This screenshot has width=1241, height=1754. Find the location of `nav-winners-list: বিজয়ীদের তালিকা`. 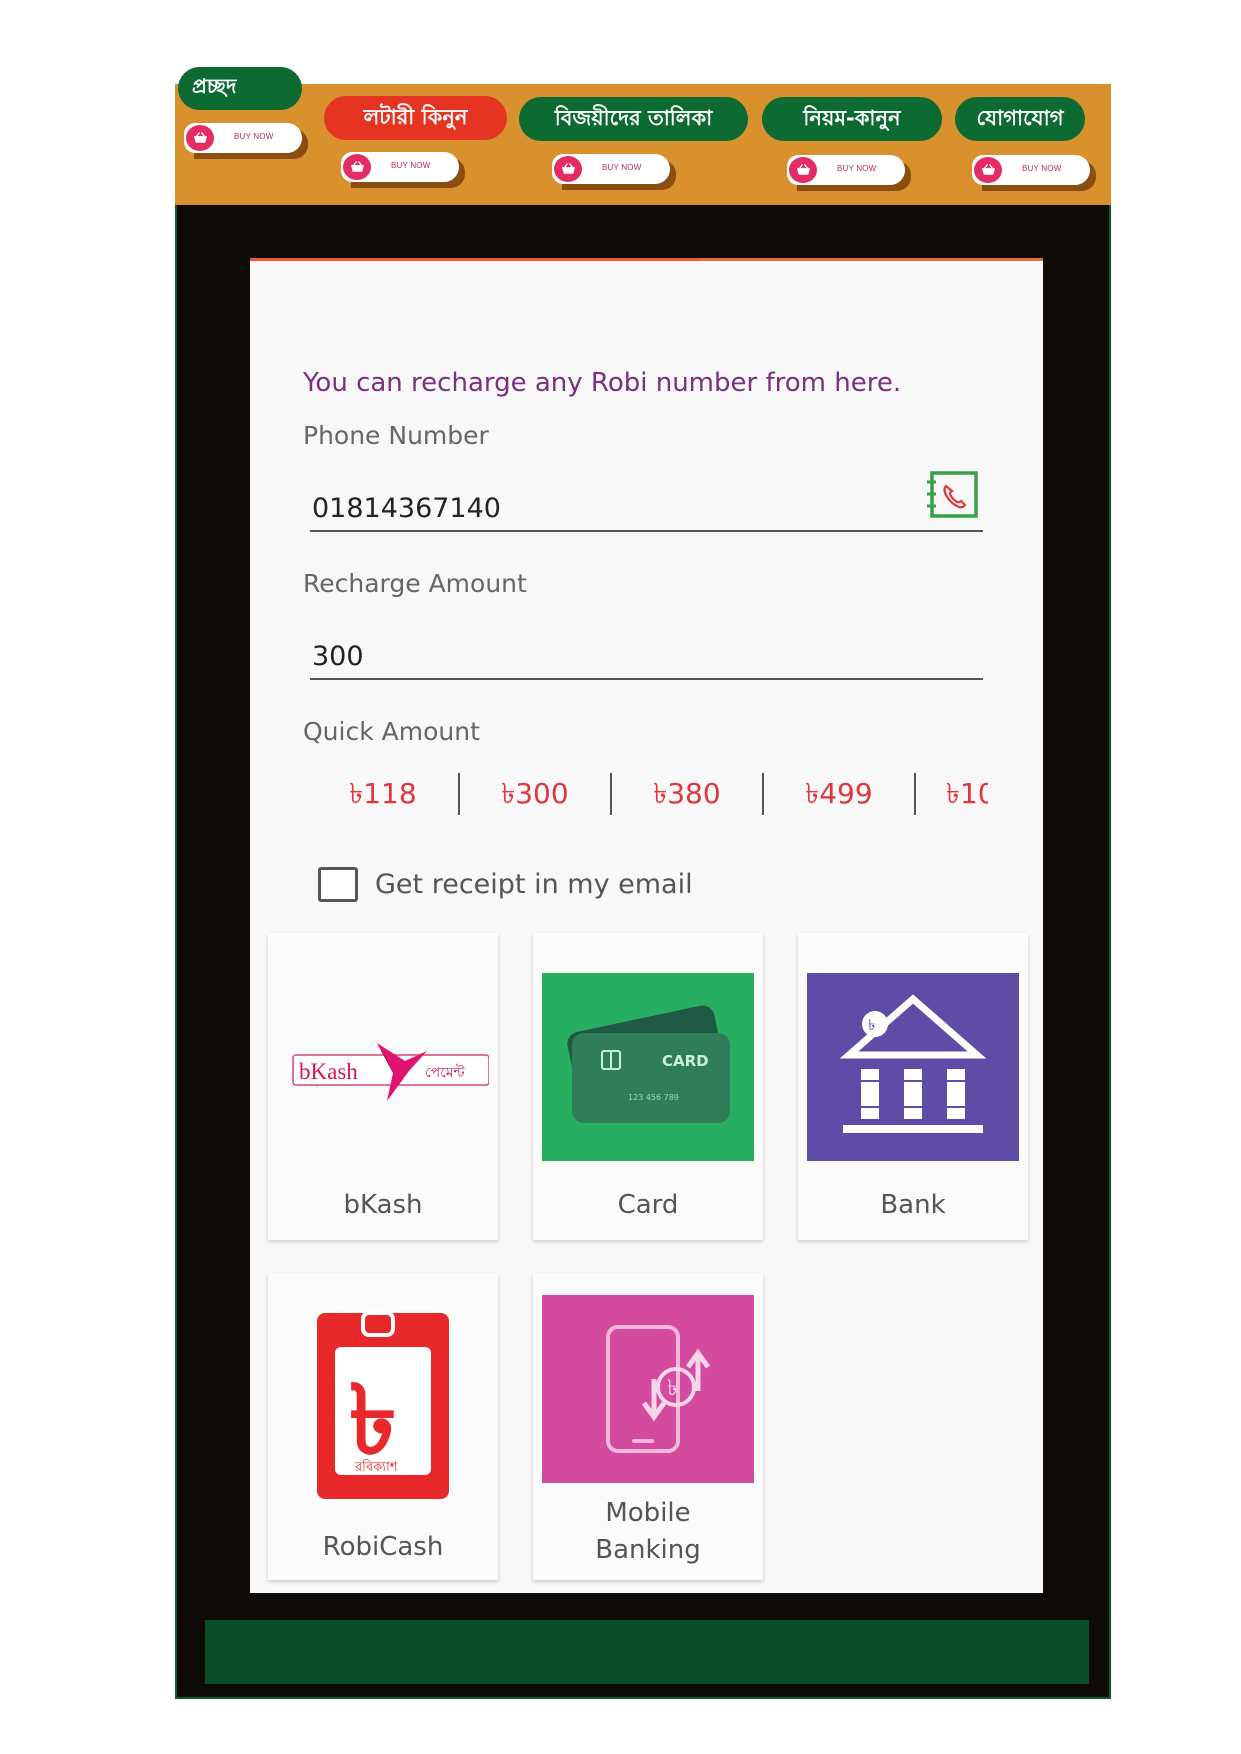

nav-winners-list: বিজয়ীদের তালিকা is located at coordinates (633, 119).